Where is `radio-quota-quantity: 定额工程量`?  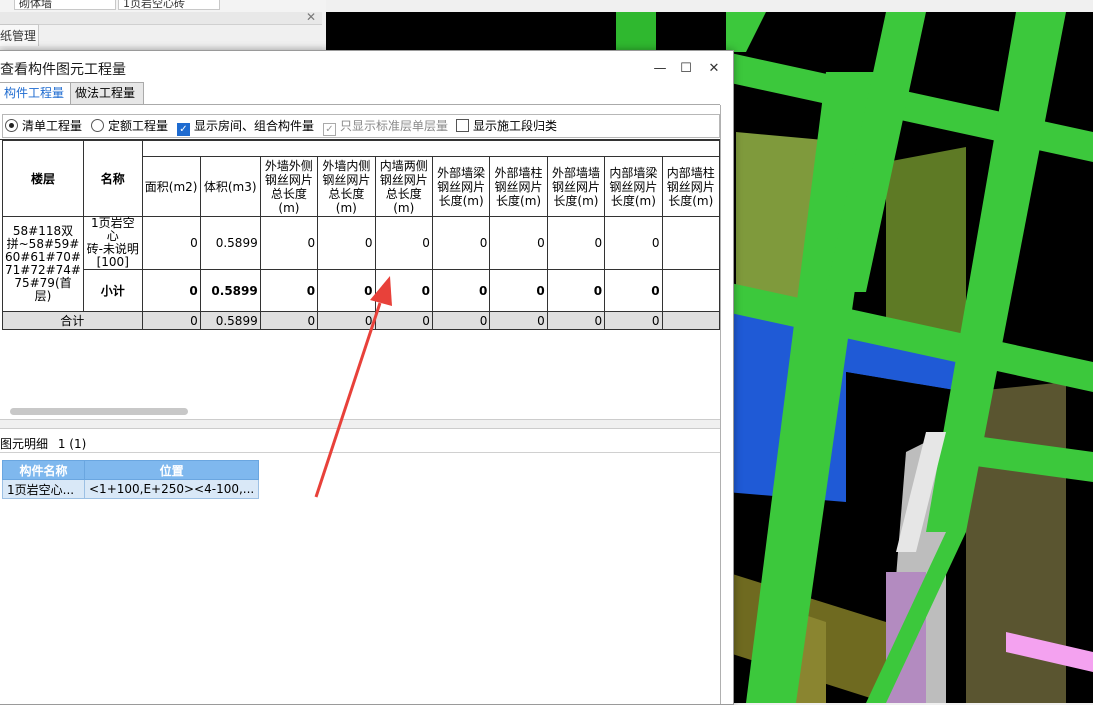 radio-quota-quantity: 定额工程量 is located at coordinates (129, 126).